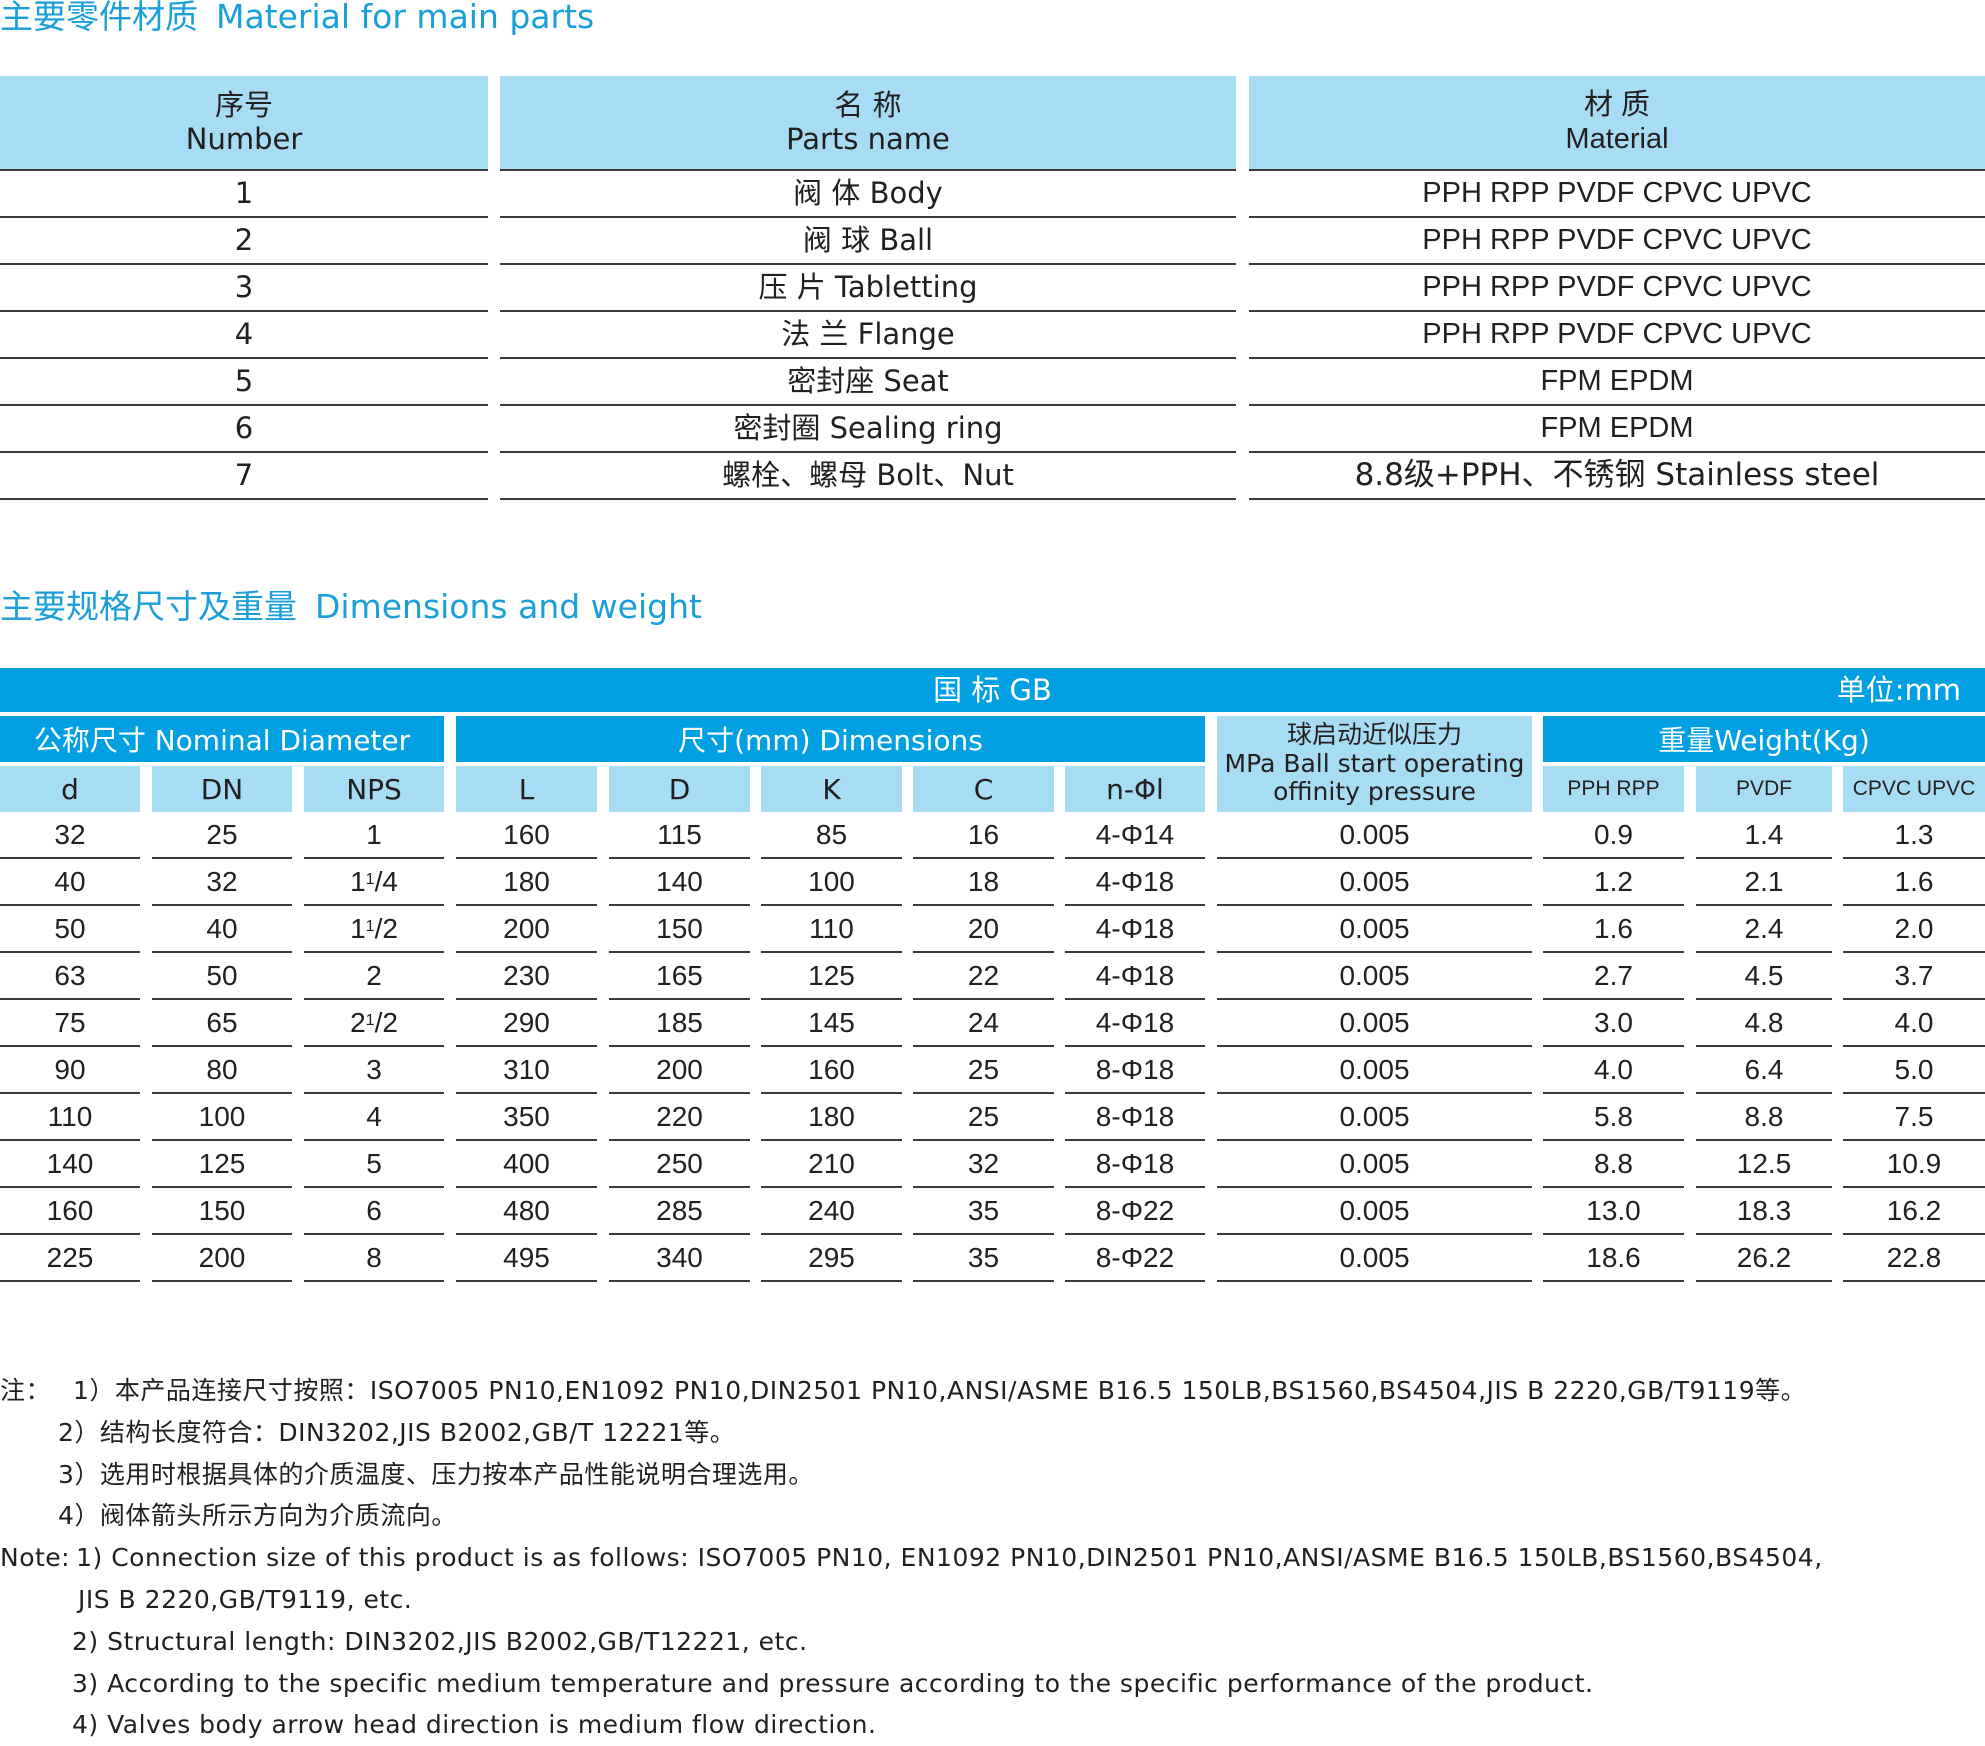 The height and width of the screenshot is (1746, 1985). Describe the element at coordinates (70, 929) in the screenshot. I see `cell-d: 50` at that location.